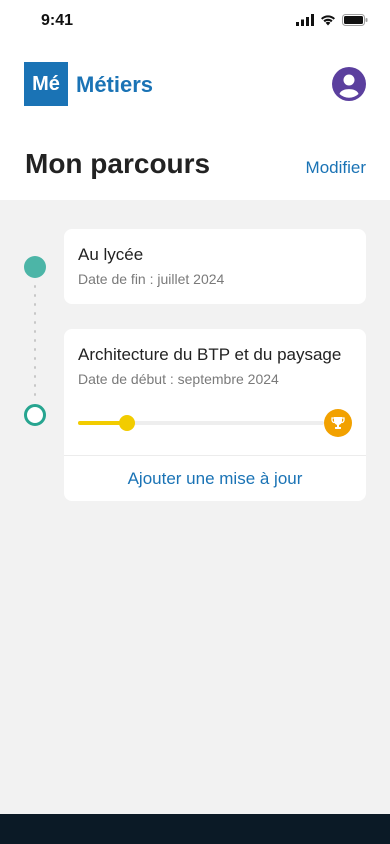 This screenshot has height=844, width=390. What do you see at coordinates (349, 84) in the screenshot?
I see `user-avatar-icon` at bounding box center [349, 84].